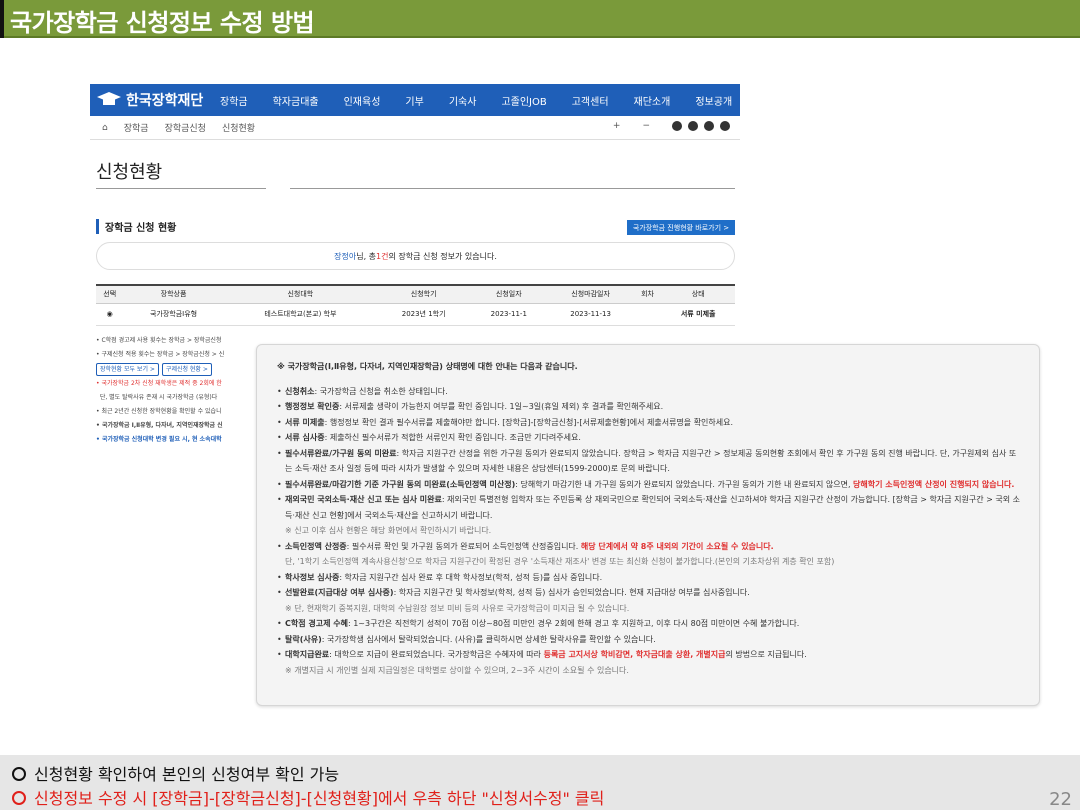 The height and width of the screenshot is (810, 1080). Describe the element at coordinates (175, 773) in the screenshot. I see `bottom-line-1: 신청현황 확인하여 본인의 신청여부 확인 가능` at that location.